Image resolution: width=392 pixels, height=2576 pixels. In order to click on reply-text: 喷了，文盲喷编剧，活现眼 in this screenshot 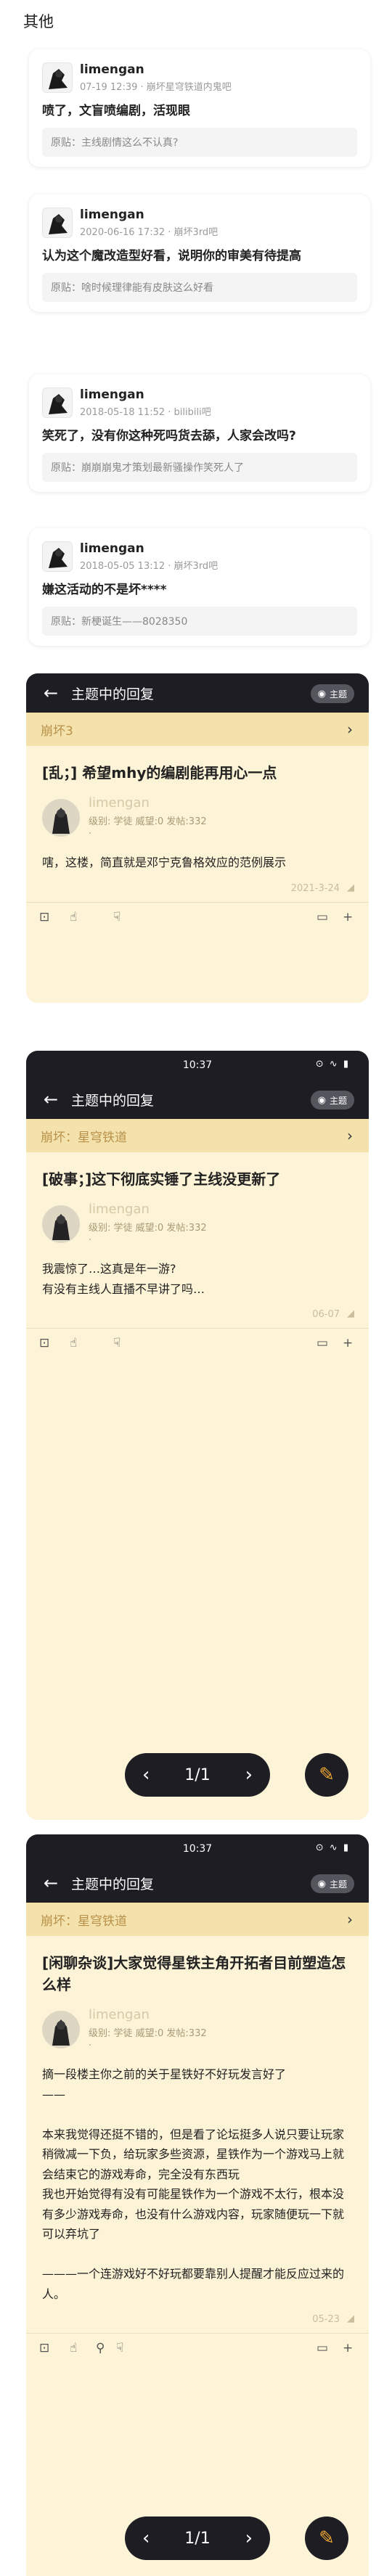, I will do `click(116, 111)`.